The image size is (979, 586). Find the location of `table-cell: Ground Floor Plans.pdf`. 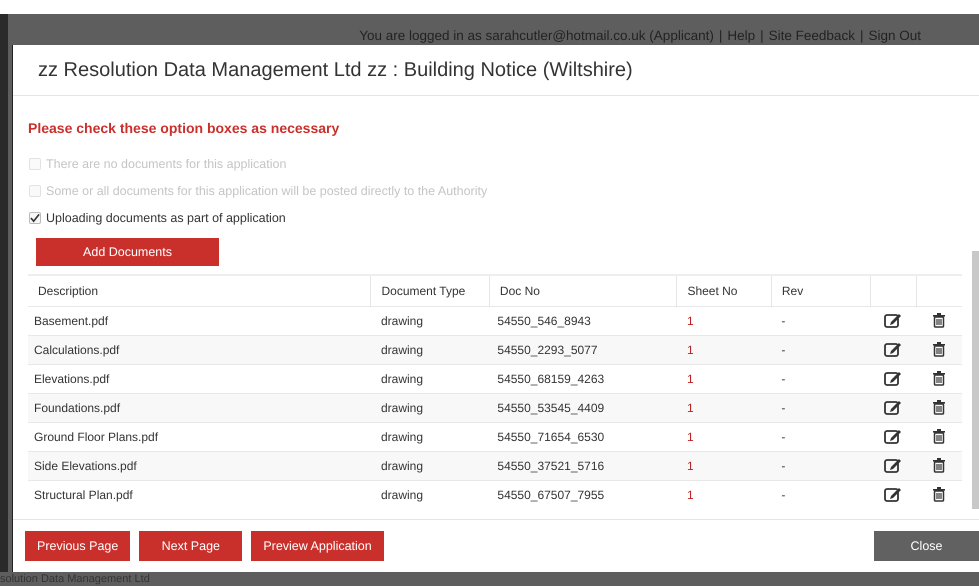

table-cell: Ground Floor Plans.pdf is located at coordinates (96, 437).